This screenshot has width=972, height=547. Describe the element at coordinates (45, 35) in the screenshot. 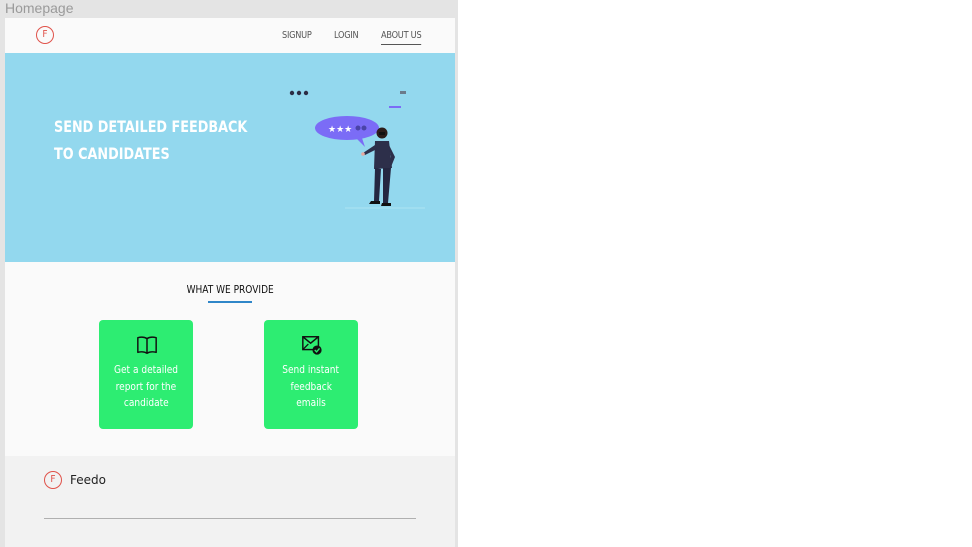

I see `brand-logo: F` at that location.